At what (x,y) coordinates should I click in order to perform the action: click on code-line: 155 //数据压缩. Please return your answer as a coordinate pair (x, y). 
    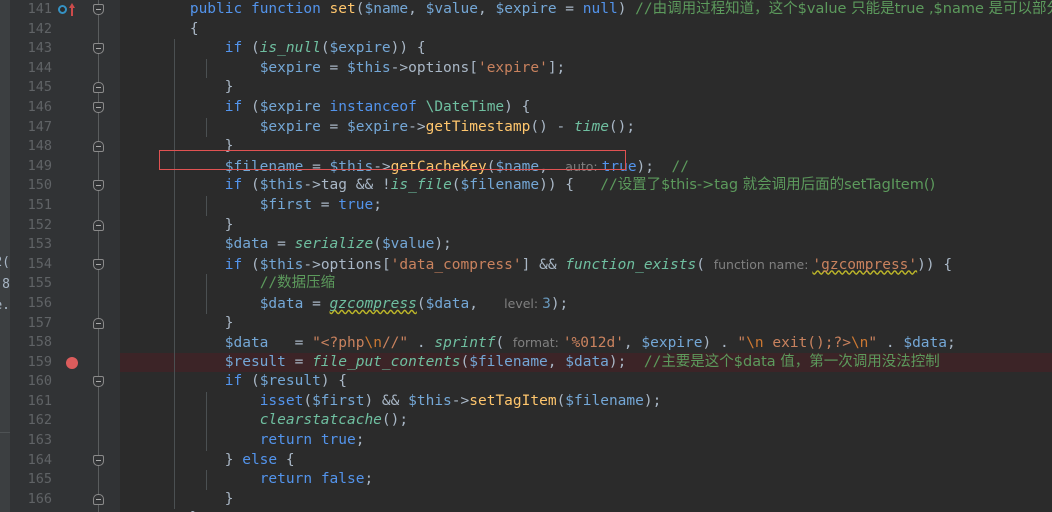
    Looking at the image, I should click on (531, 284).